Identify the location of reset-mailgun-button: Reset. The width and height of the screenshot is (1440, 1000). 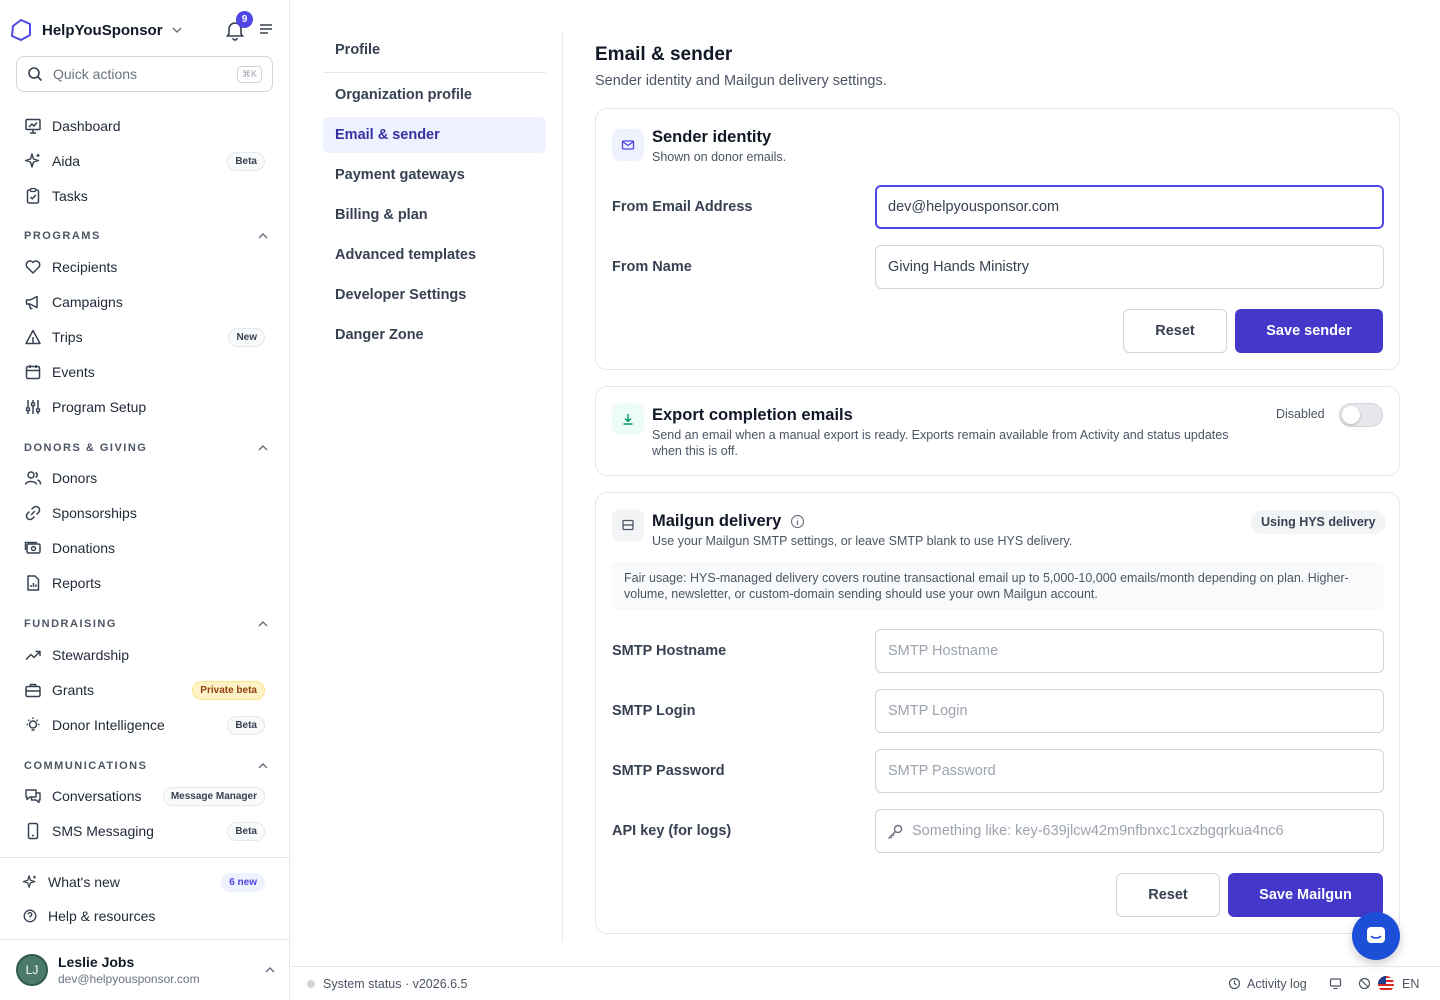
(1168, 895).